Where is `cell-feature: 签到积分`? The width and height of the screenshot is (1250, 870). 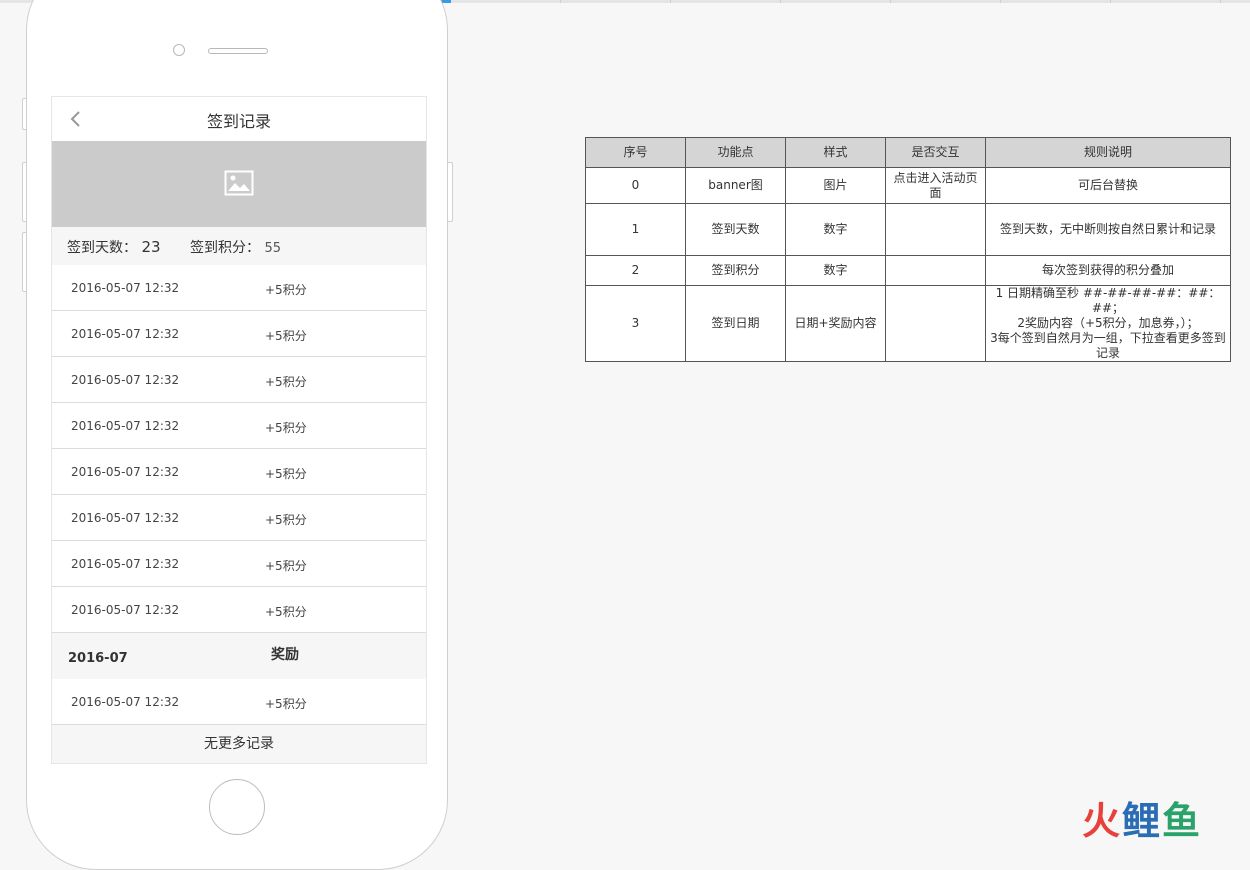 cell-feature: 签到积分 is located at coordinates (735, 270).